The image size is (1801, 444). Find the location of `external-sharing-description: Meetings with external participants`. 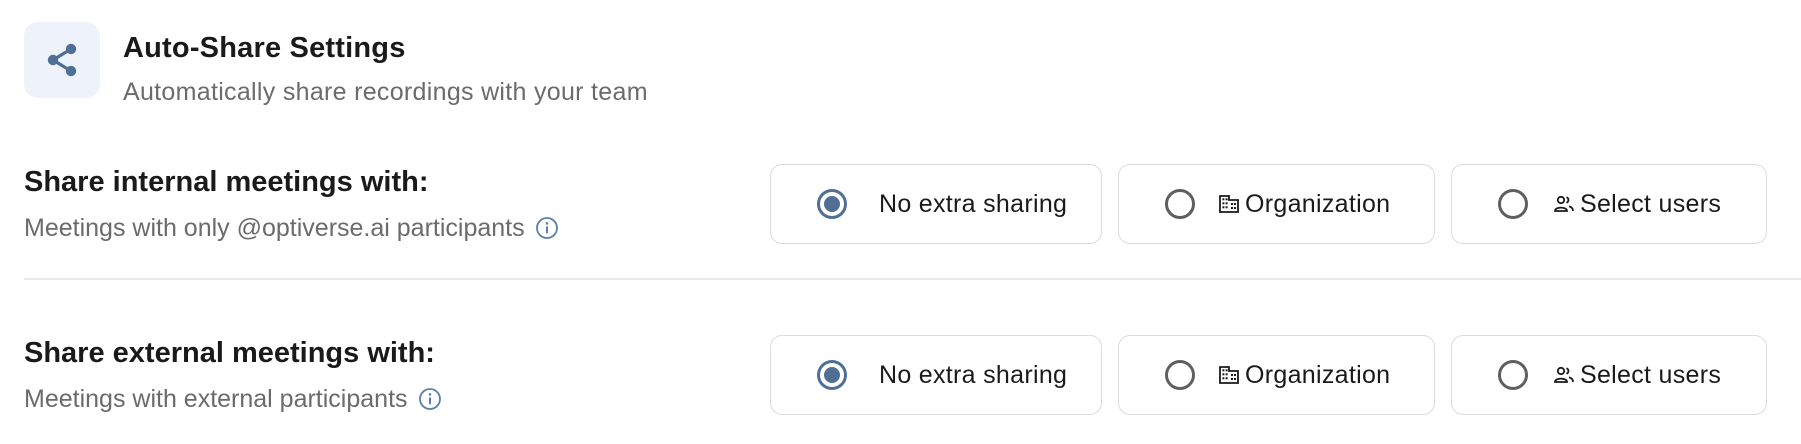

external-sharing-description: Meetings with external participants is located at coordinates (233, 399).